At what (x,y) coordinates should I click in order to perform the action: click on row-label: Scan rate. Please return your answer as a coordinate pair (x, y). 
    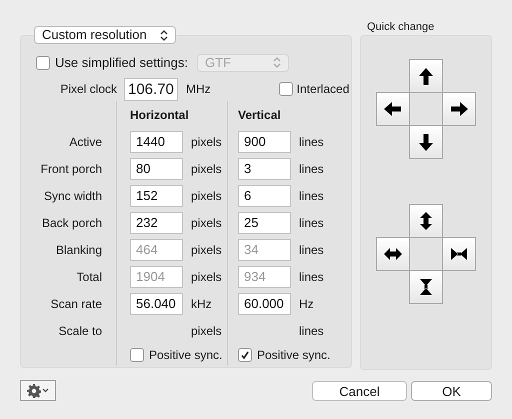
    Looking at the image, I should click on (76, 304).